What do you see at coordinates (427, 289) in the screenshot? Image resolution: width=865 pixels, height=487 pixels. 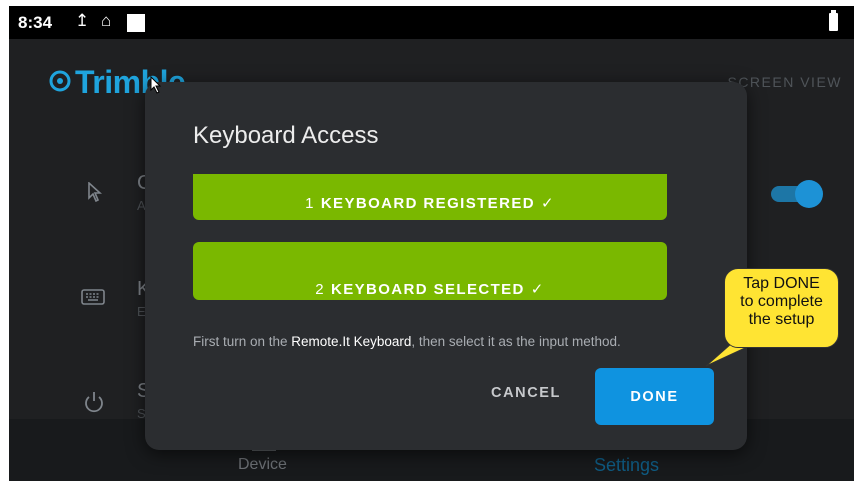 I see `step-label: KEYBOARD SELECTED` at bounding box center [427, 289].